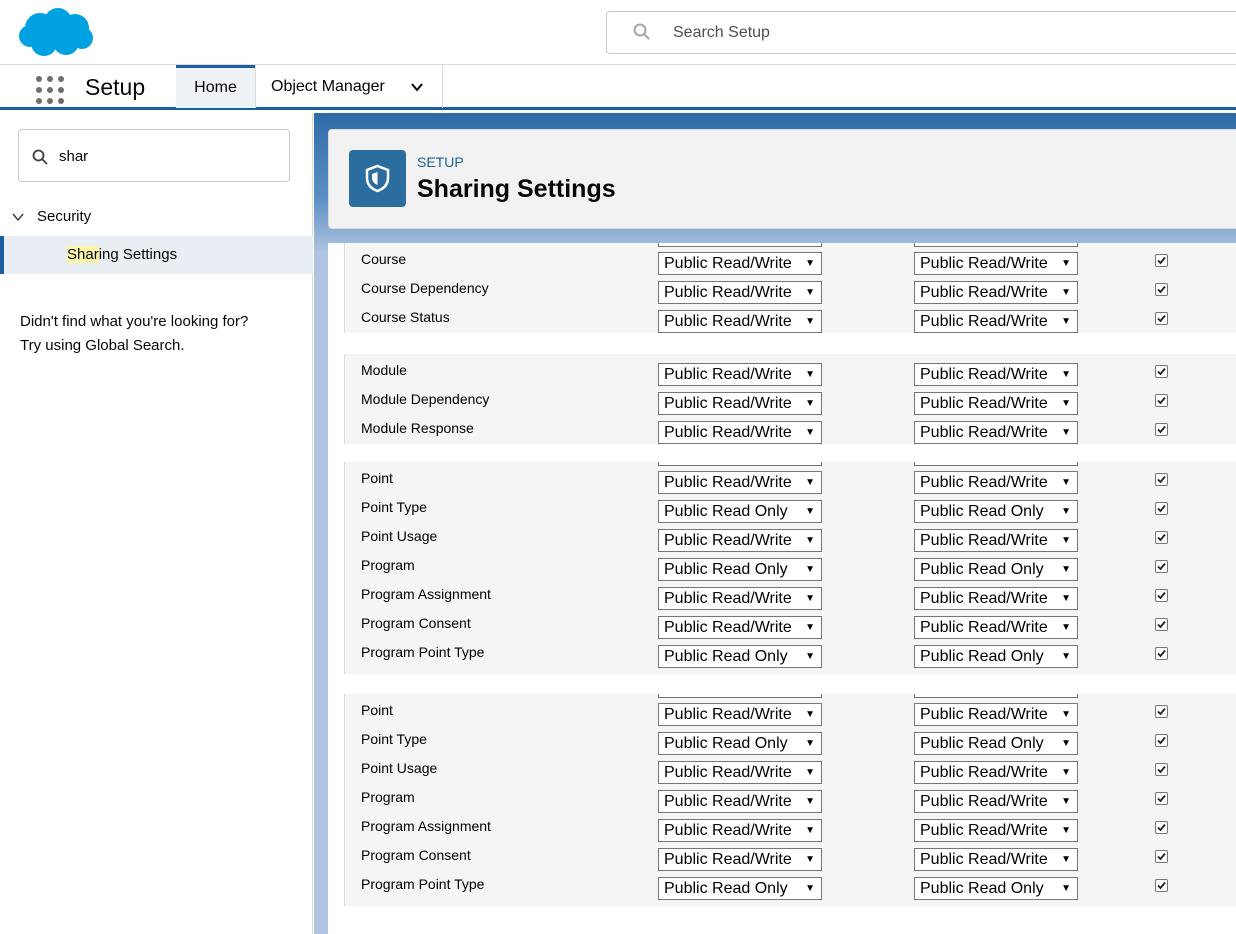 The width and height of the screenshot is (1236, 934). Describe the element at coordinates (349, 86) in the screenshot. I see `tab-object-manager: Object Manager` at that location.